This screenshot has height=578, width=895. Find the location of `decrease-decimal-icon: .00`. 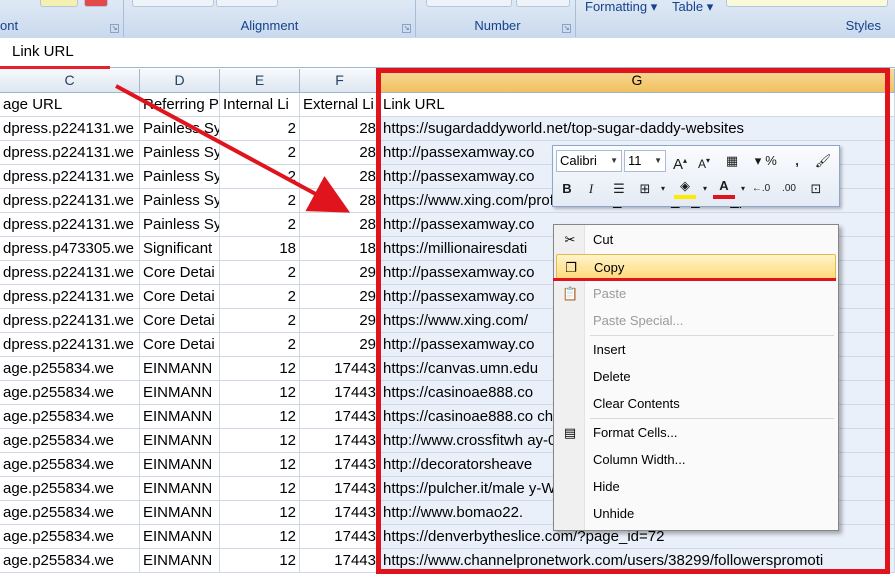

decrease-decimal-icon: .00 is located at coordinates (789, 189).